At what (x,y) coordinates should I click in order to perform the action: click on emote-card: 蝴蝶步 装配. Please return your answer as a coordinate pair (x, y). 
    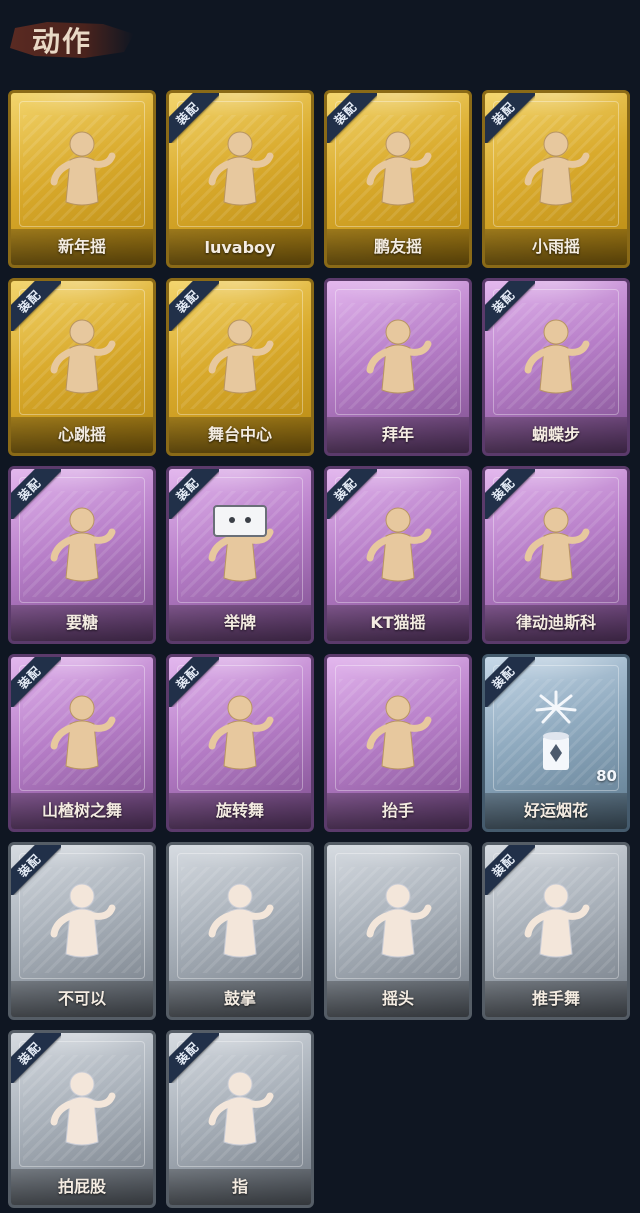
    Looking at the image, I should click on (556, 367).